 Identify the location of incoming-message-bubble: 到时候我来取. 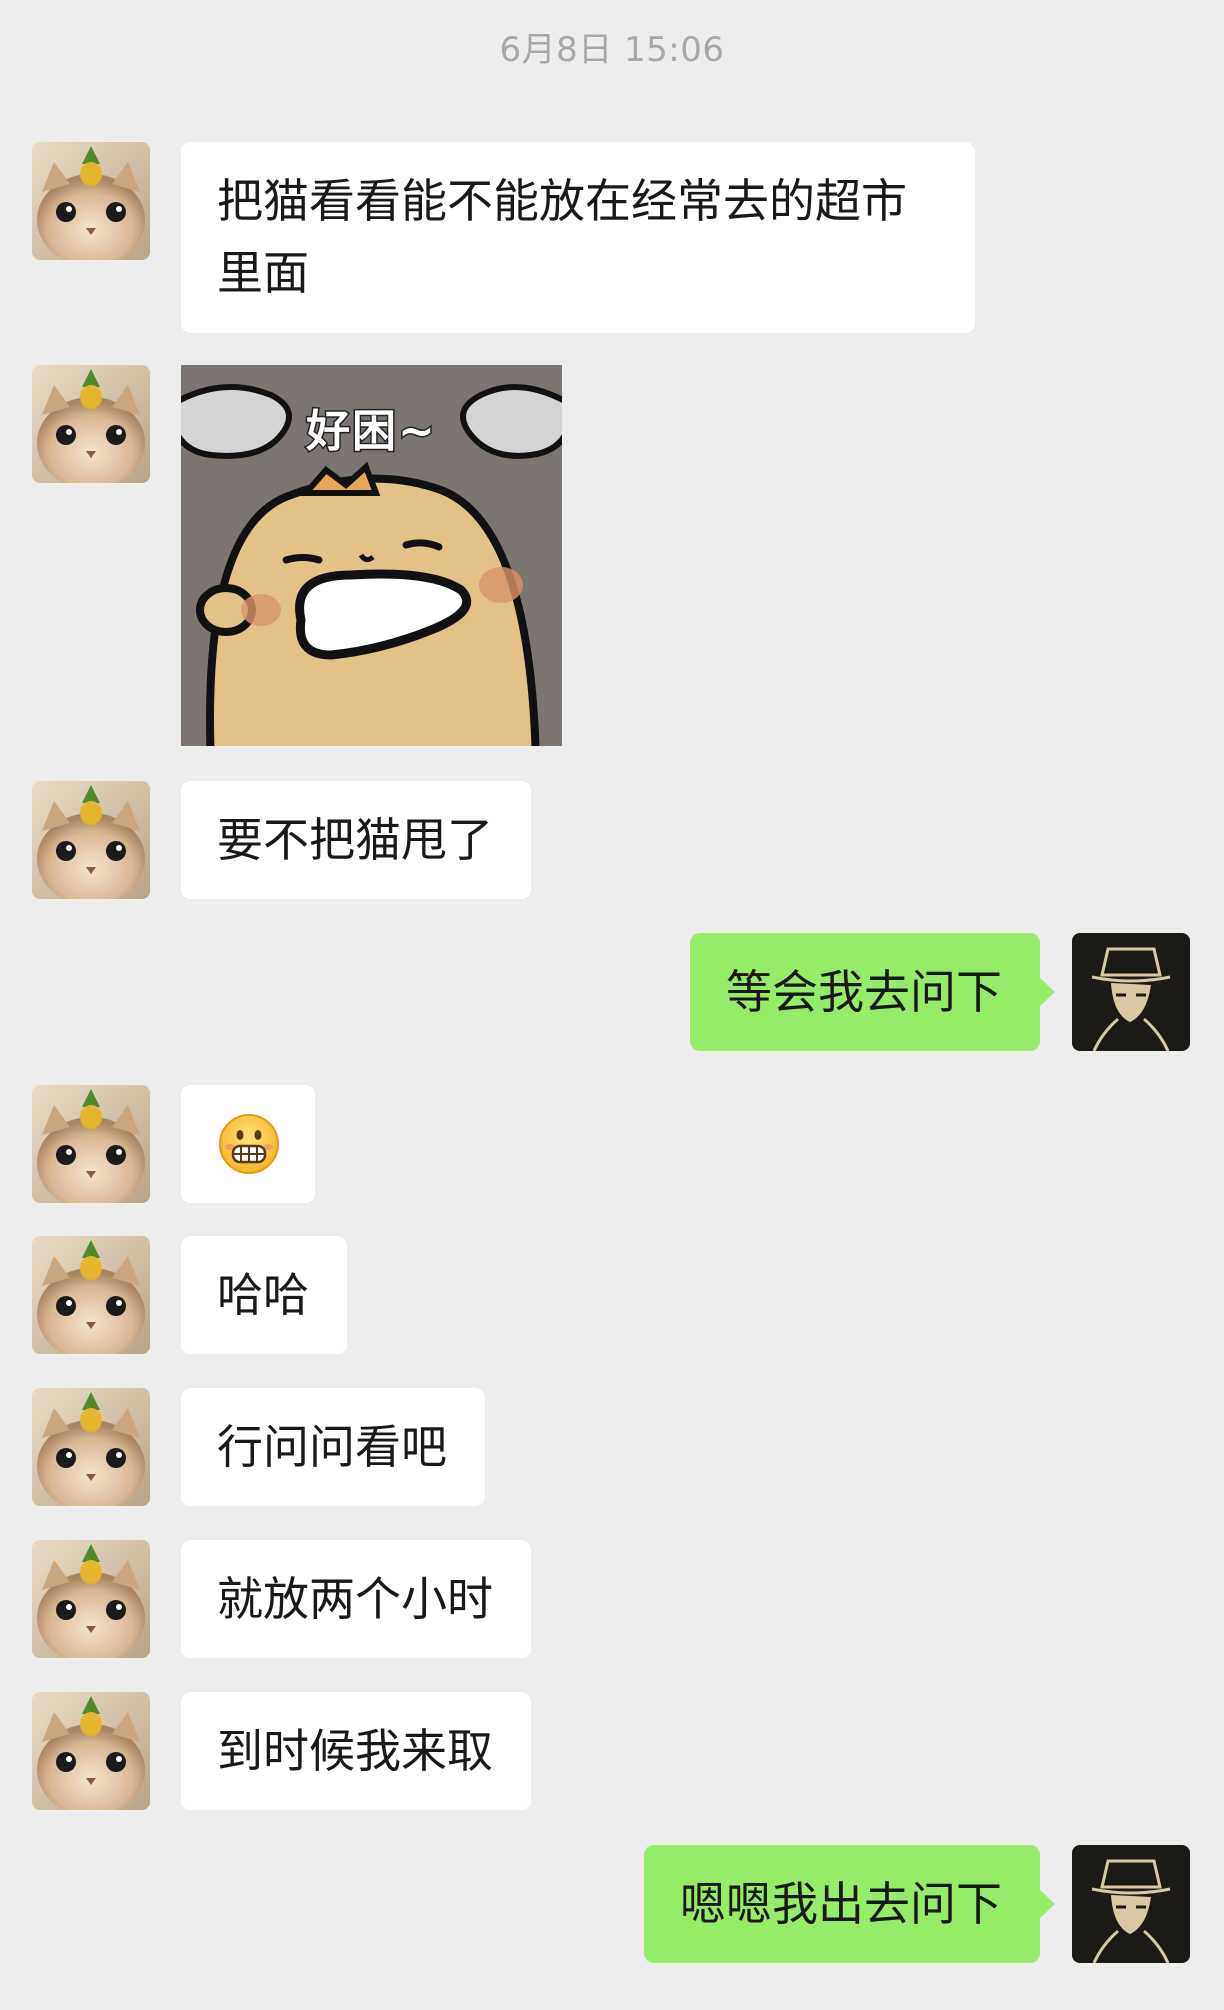
(356, 1751).